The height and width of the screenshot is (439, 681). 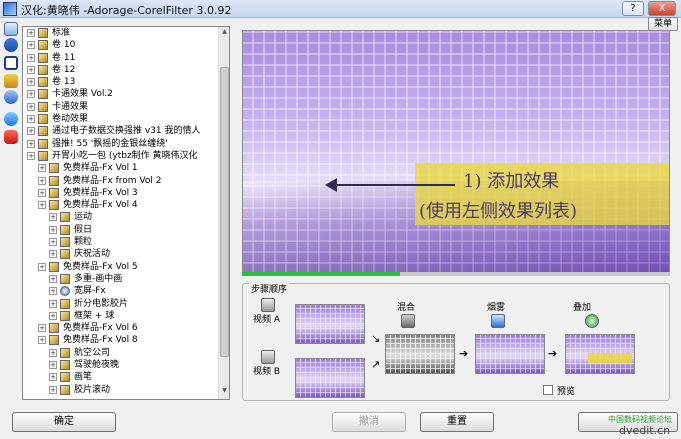 What do you see at coordinates (496, 308) in the screenshot?
I see `fog-label: 烟雾` at bounding box center [496, 308].